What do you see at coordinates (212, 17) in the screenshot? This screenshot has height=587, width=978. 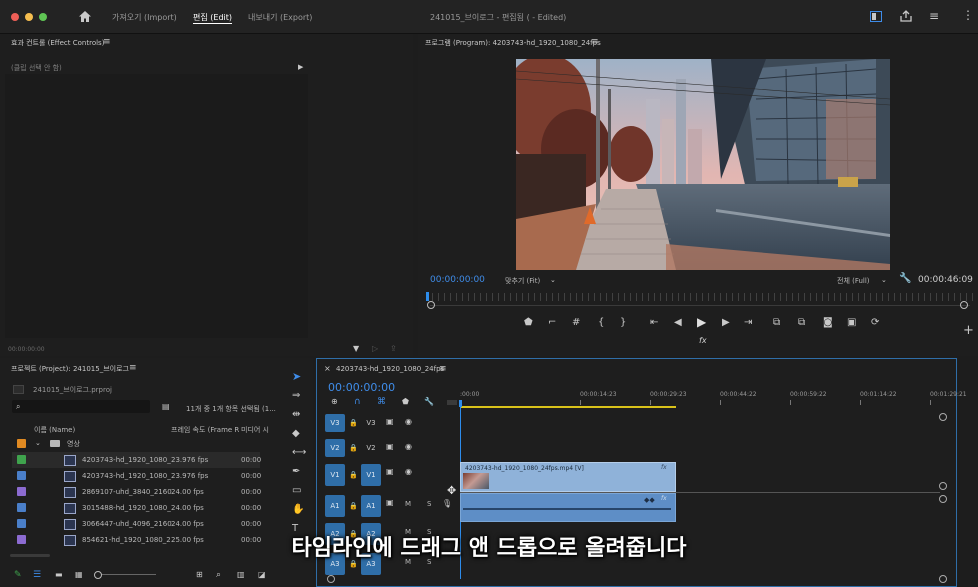 I see `tab-edit: 편집 (Edit)` at bounding box center [212, 17].